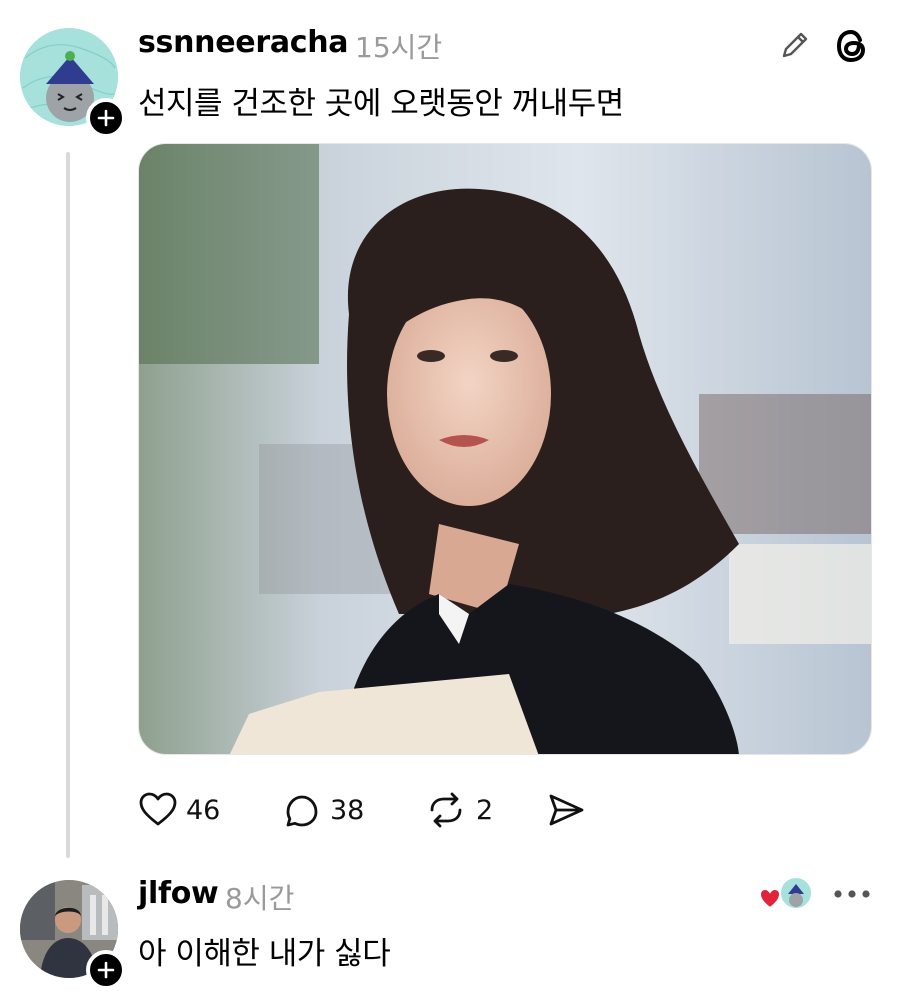  Describe the element at coordinates (446, 810) in the screenshot. I see `repost-icon` at that location.